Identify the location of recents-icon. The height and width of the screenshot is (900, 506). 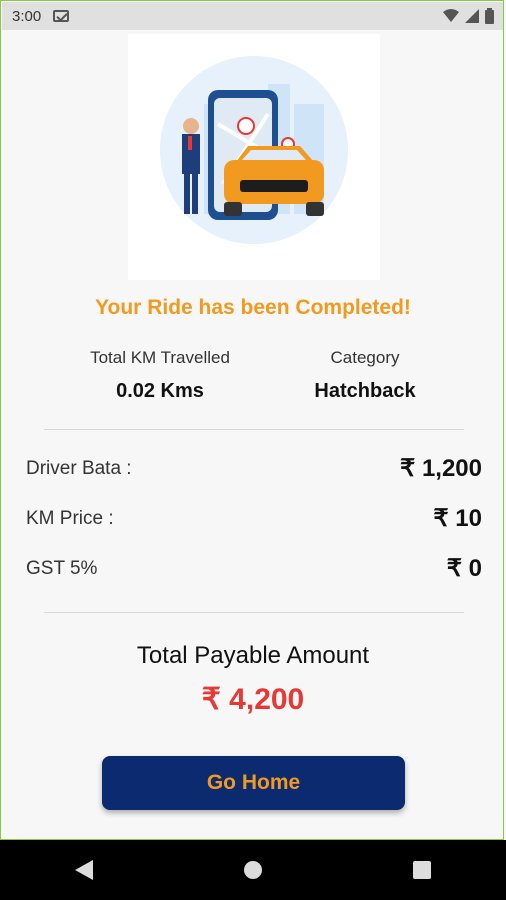
(422, 870).